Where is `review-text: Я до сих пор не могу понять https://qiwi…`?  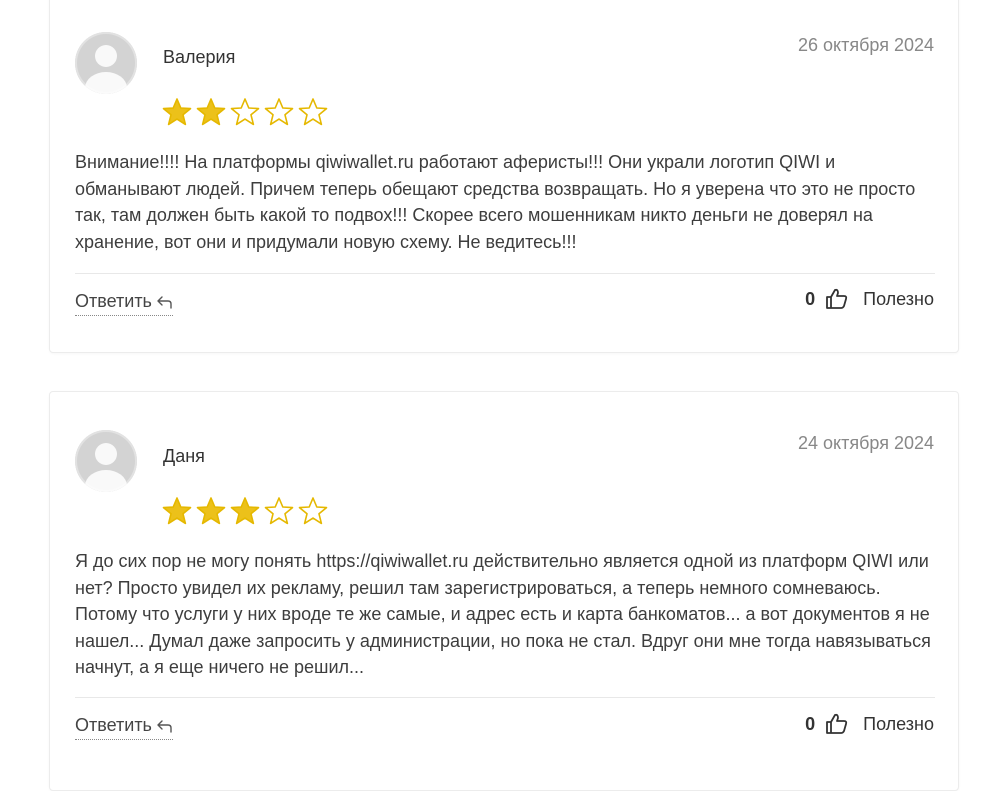
review-text: Я до сих пор не могу понять https://qiwi… is located at coordinates (503, 614).